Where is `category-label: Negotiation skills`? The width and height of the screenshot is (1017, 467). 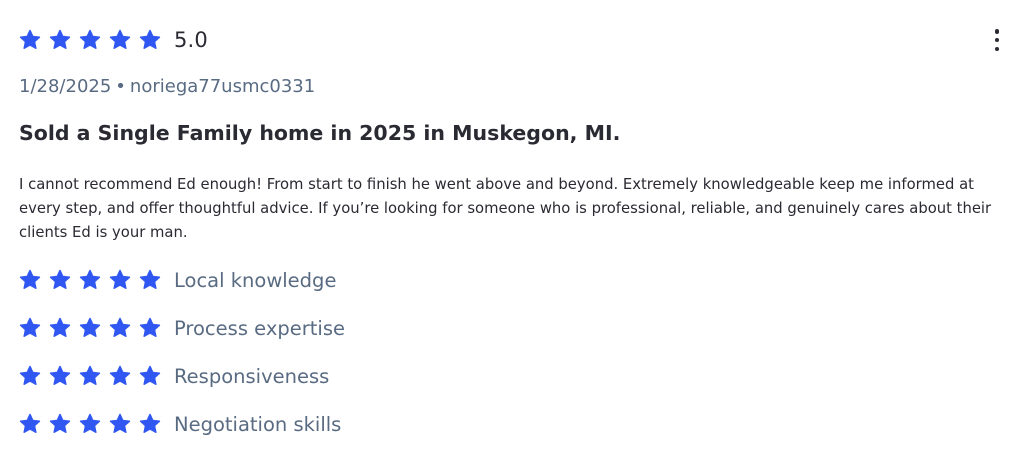 category-label: Negotiation skills is located at coordinates (258, 424).